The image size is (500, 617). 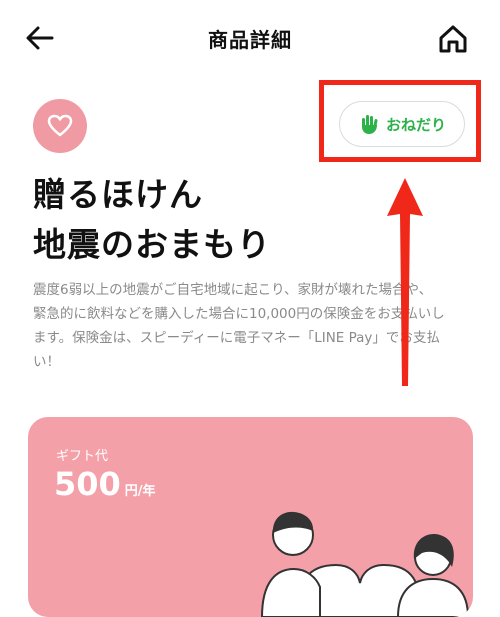 I want to click on couple-heart-illustration, so click(x=365, y=564).